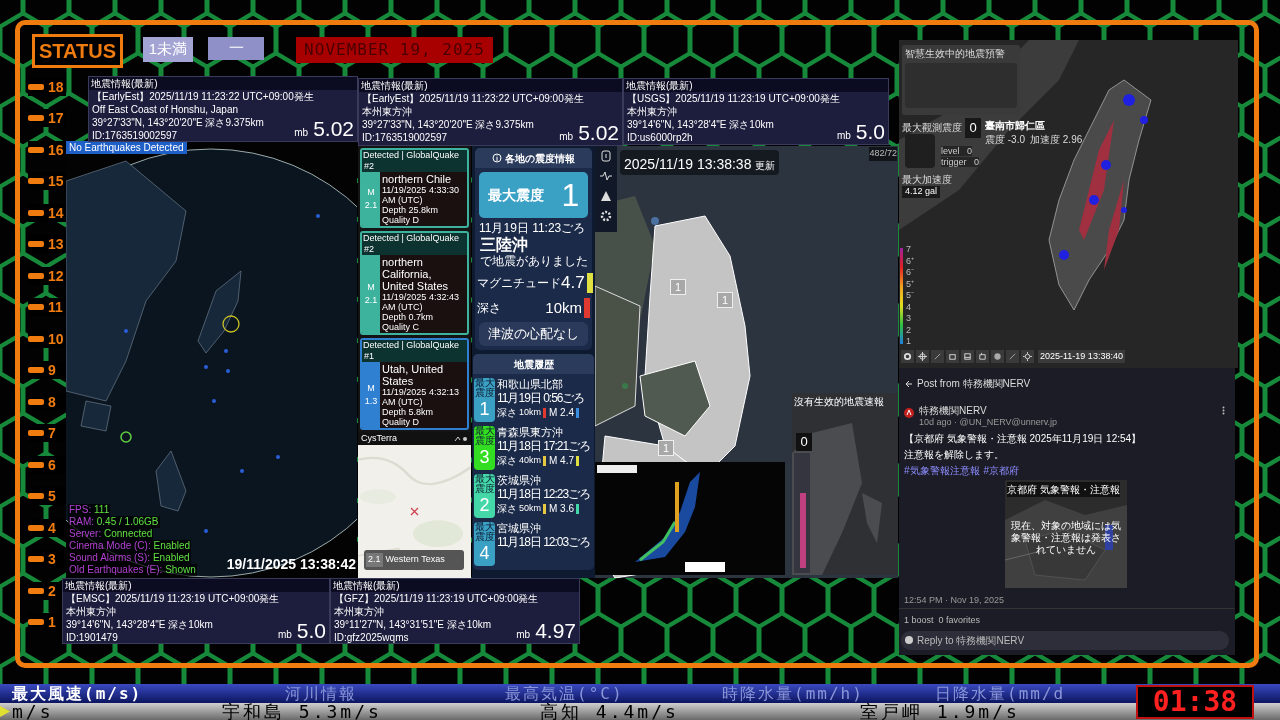  I want to click on post-header: Post from 特務機関NERV, so click(974, 384).